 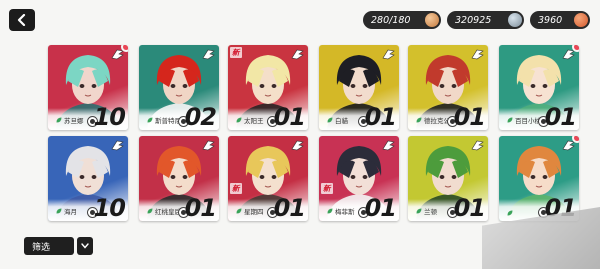 I want to click on silver-value: 320925, so click(x=473, y=20).